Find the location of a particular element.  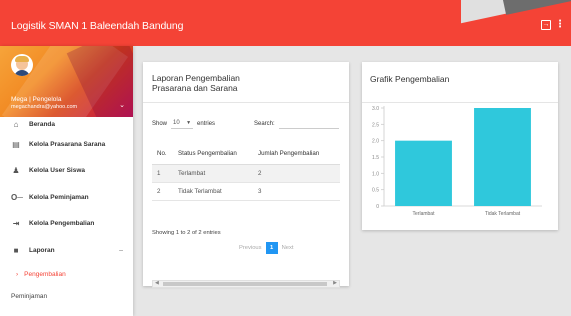

sidebar-item-laporan: ■ Laporan – is located at coordinates (66, 250).